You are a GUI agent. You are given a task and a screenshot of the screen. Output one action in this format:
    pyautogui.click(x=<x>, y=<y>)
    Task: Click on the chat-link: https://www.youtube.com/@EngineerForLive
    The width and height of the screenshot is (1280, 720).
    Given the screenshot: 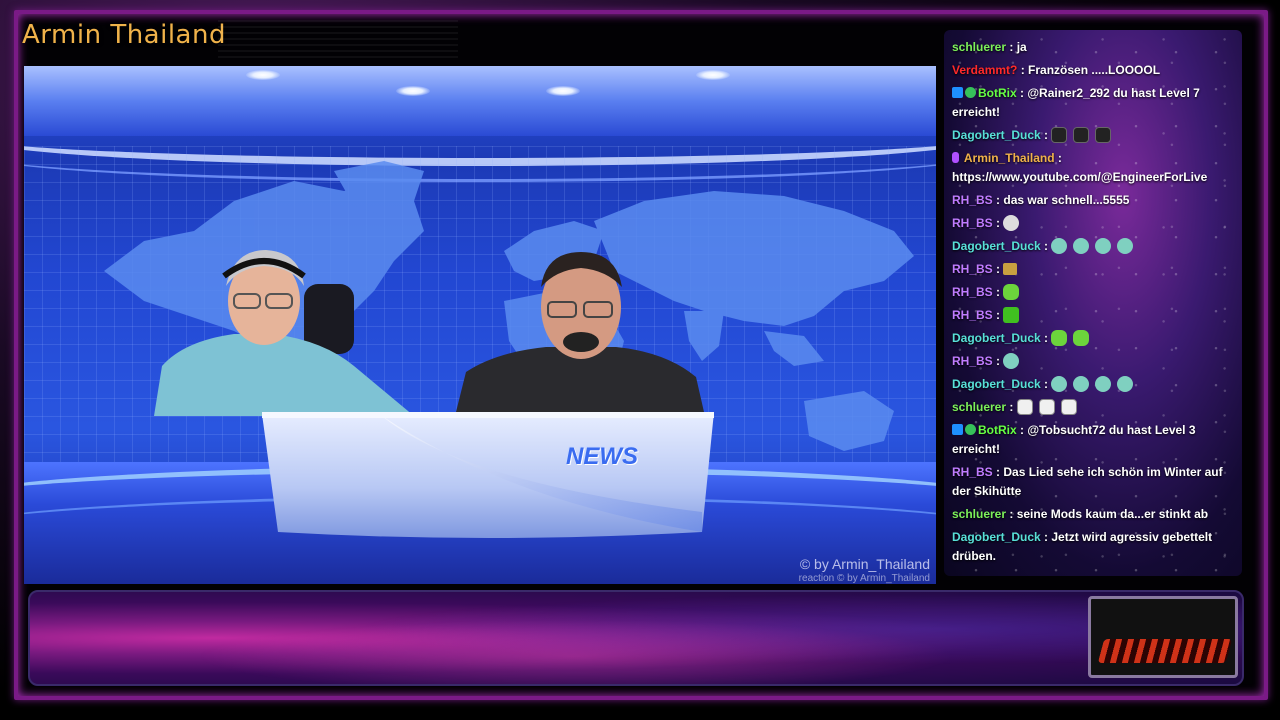 What is the action you would take?
    pyautogui.click(x=1079, y=177)
    